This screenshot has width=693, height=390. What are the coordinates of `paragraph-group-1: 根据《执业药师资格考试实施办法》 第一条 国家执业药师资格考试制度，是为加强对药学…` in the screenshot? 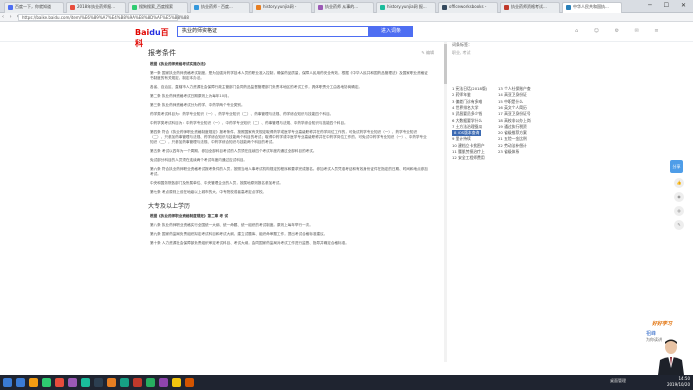 It's located at (290, 128).